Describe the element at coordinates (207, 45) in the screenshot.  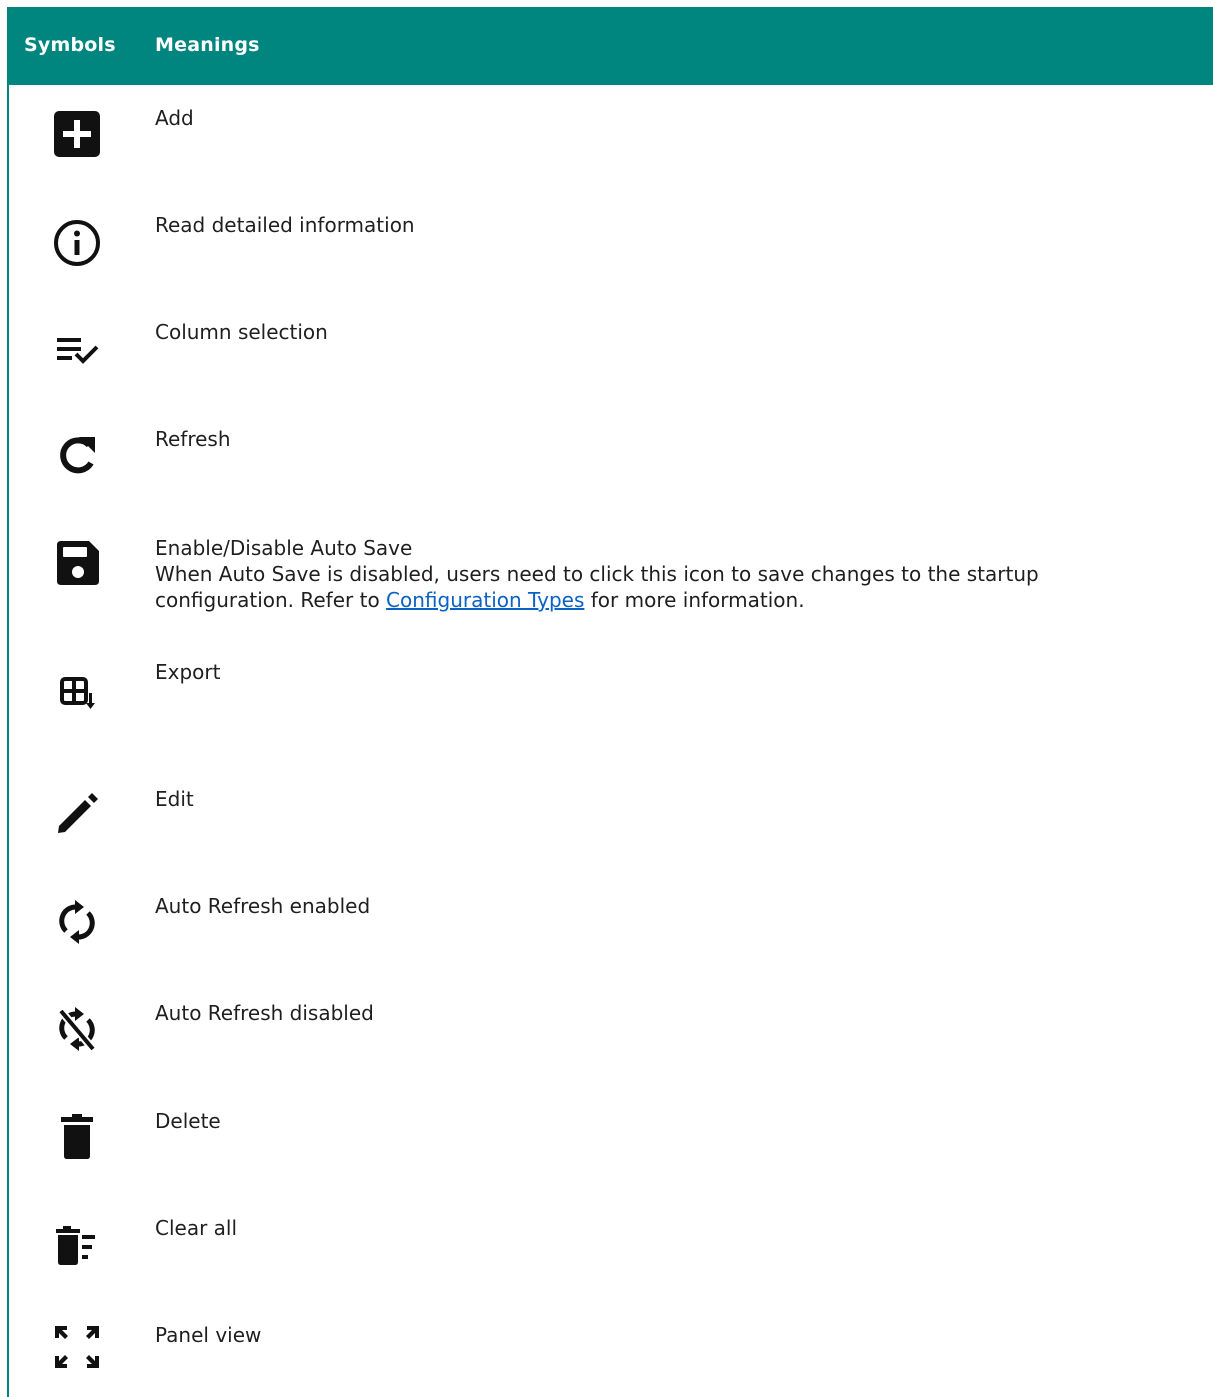
I see `header-meanings: Meanings` at that location.